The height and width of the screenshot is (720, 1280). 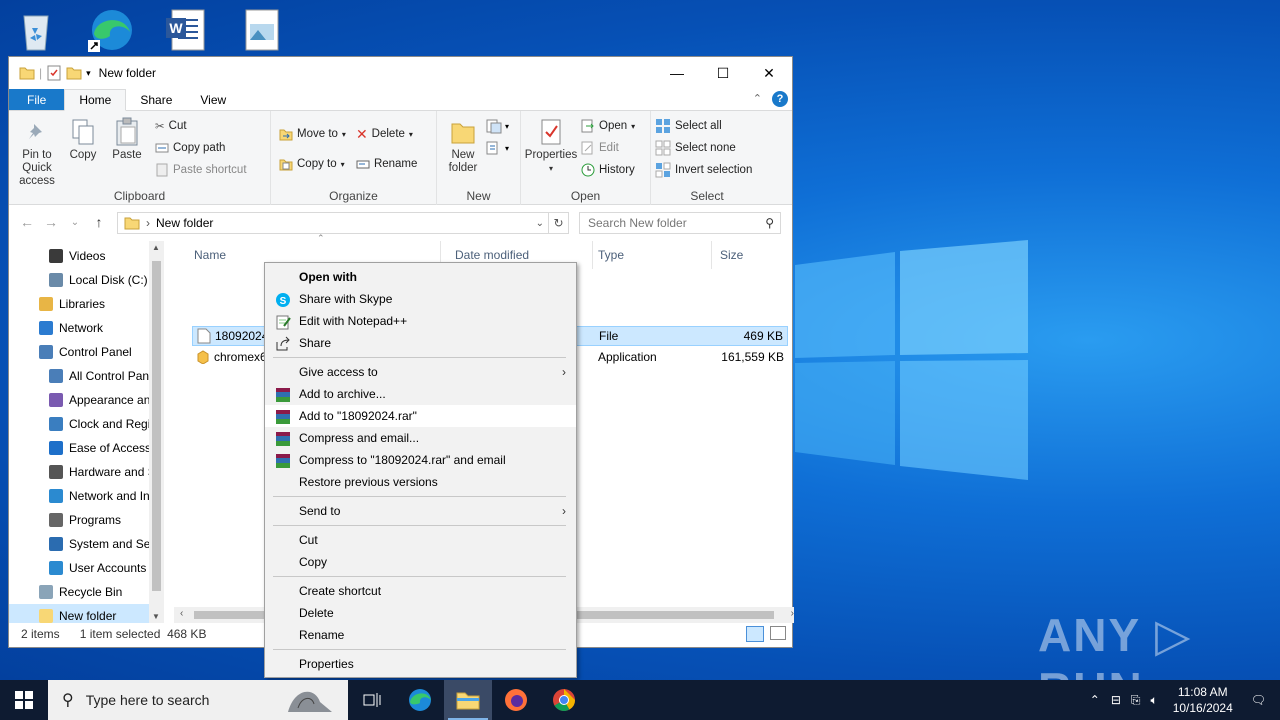 I want to click on menu-copy: Copy, so click(x=420, y=562).